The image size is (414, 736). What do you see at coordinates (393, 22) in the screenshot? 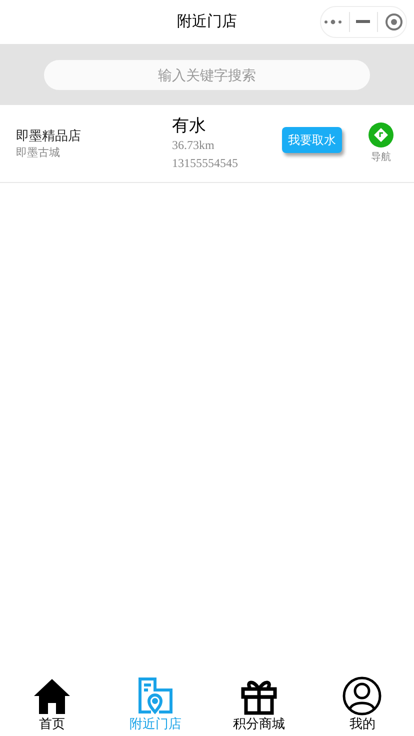
I see `close-icon` at bounding box center [393, 22].